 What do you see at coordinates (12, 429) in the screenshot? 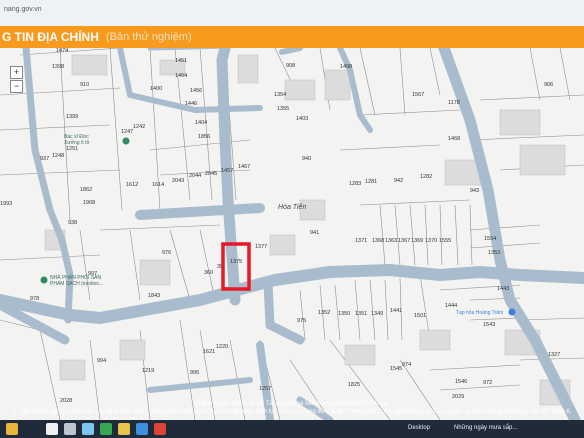
I see `weather-icon` at bounding box center [12, 429].